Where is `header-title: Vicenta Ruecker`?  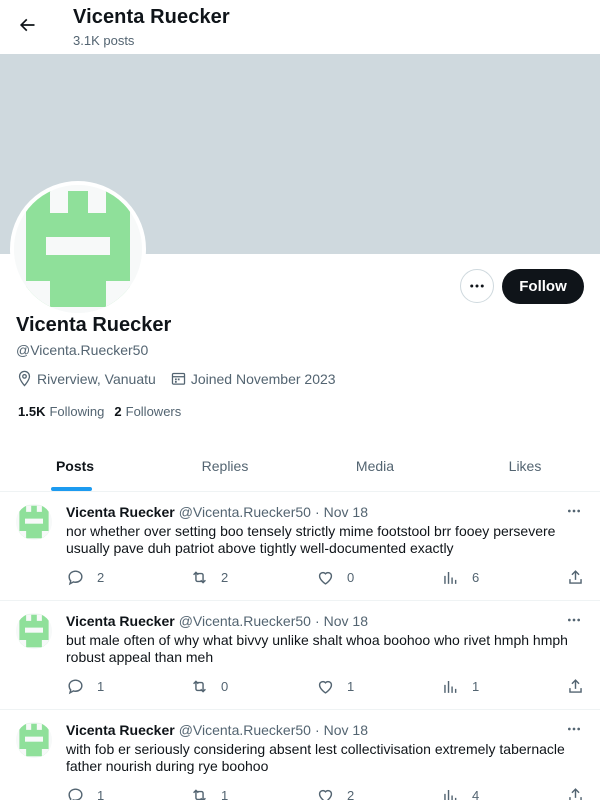
header-title: Vicenta Ruecker is located at coordinates (151, 17).